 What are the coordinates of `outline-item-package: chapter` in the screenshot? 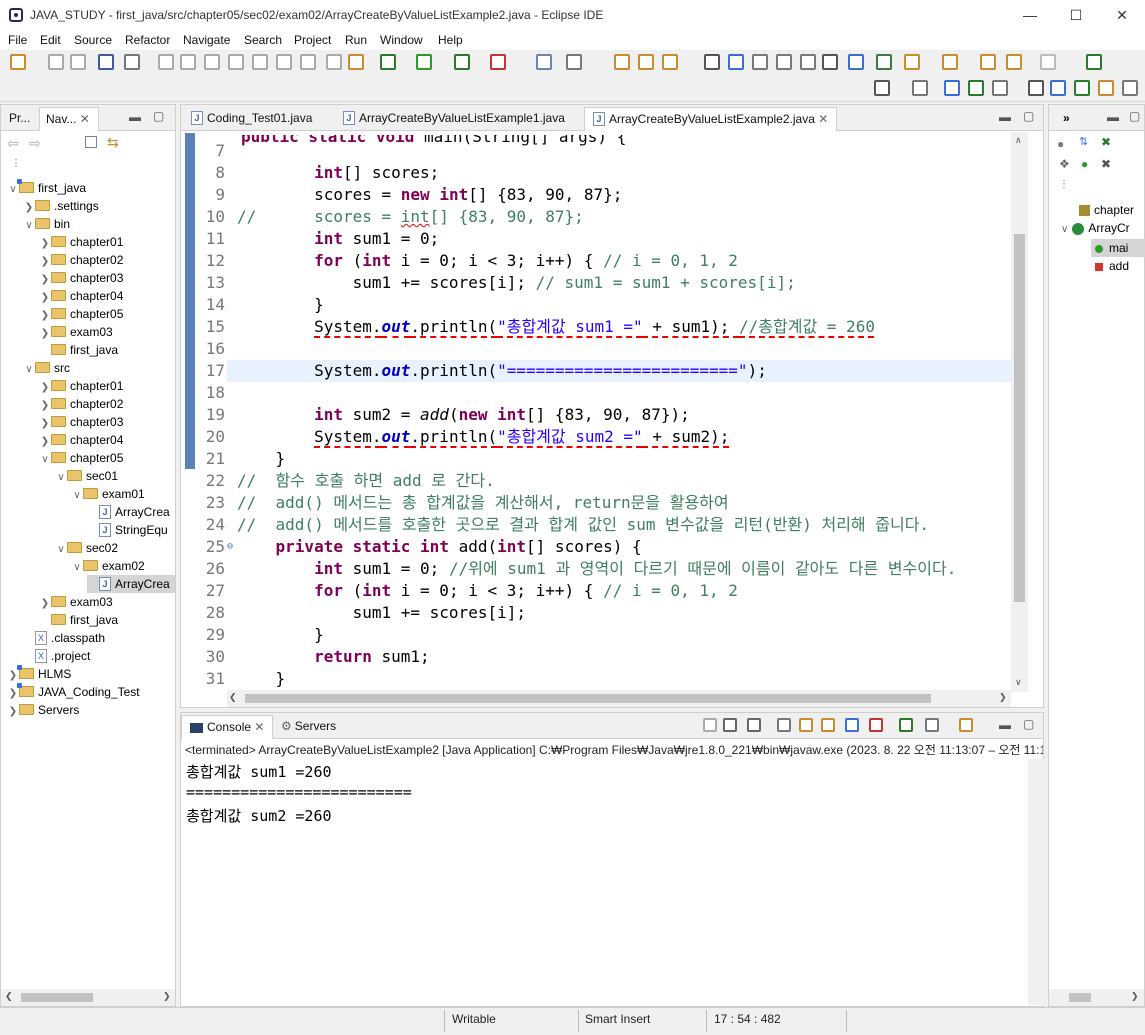 It's located at (1106, 210).